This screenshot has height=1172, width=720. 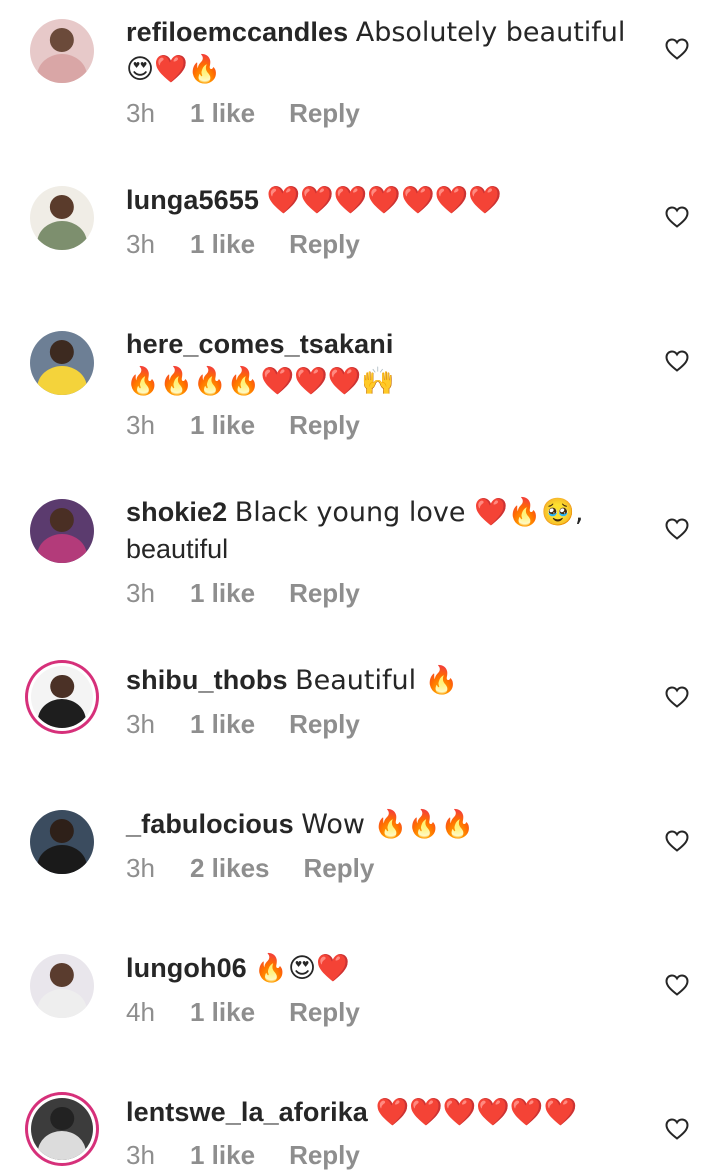 I want to click on comment-text: ❤️❤️❤️❤️❤️❤️❤️, so click(x=384, y=200).